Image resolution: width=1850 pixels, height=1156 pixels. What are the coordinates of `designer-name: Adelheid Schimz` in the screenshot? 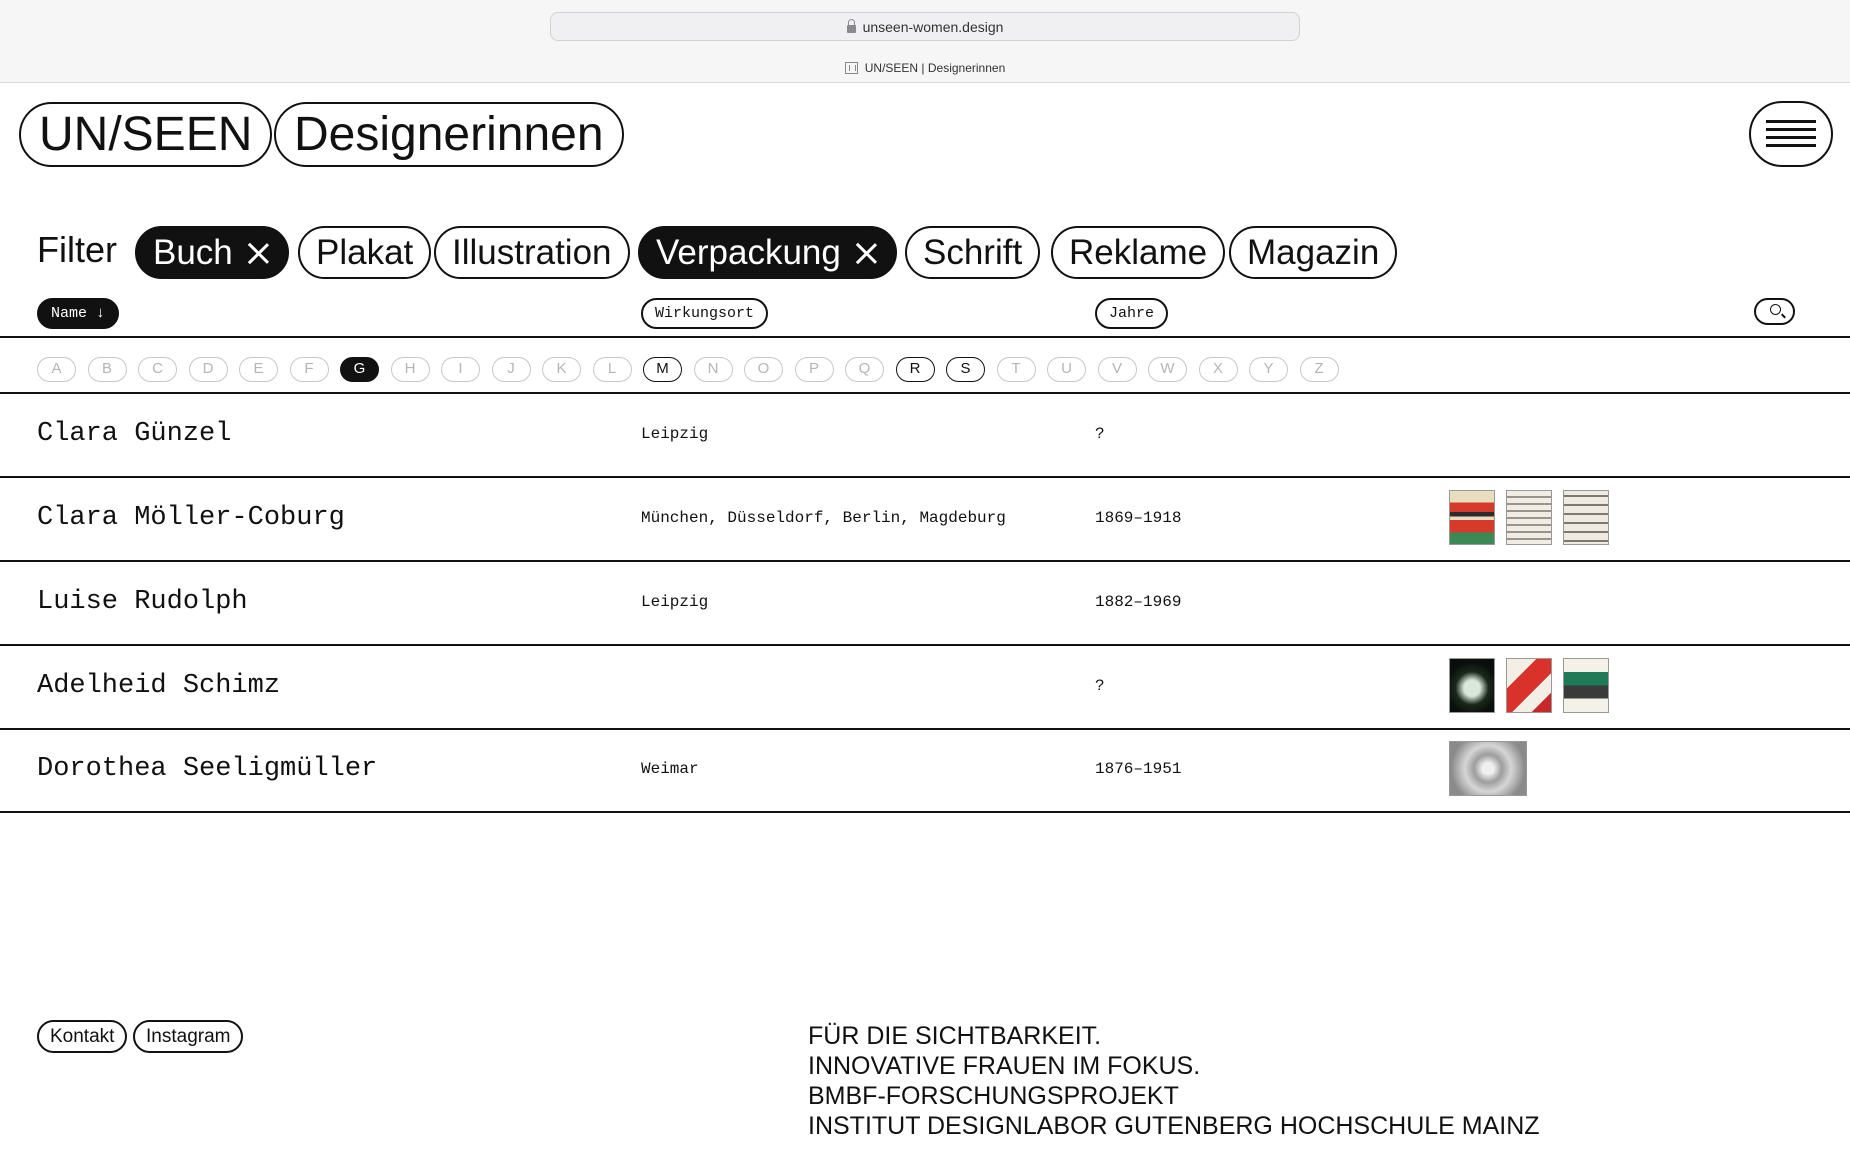 It's located at (158, 686).